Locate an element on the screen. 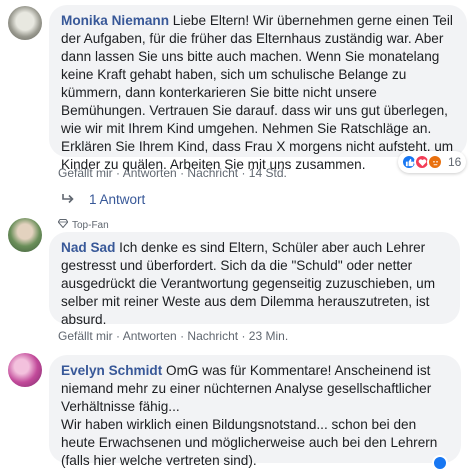 The height and width of the screenshot is (471, 475). view-replies-link: 1 Antwort is located at coordinates (103, 199).